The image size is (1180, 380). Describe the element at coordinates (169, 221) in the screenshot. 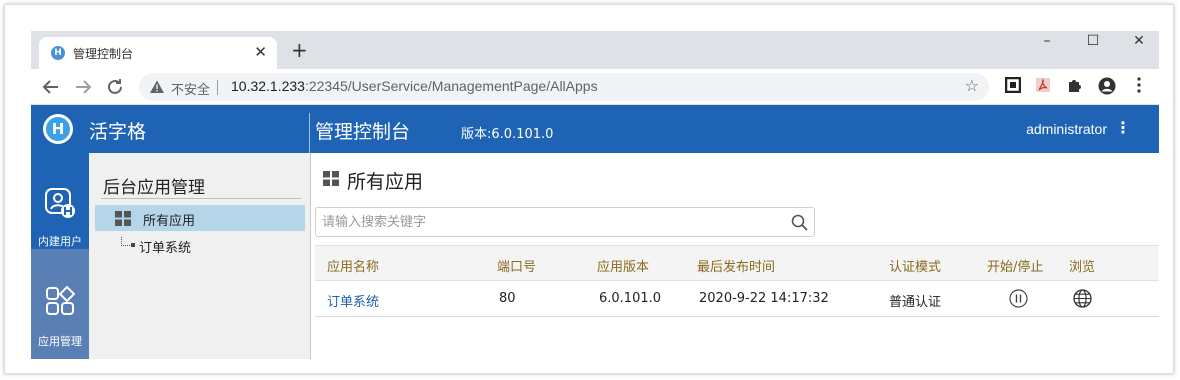

I see `tree-item-label: 所有应用` at that location.